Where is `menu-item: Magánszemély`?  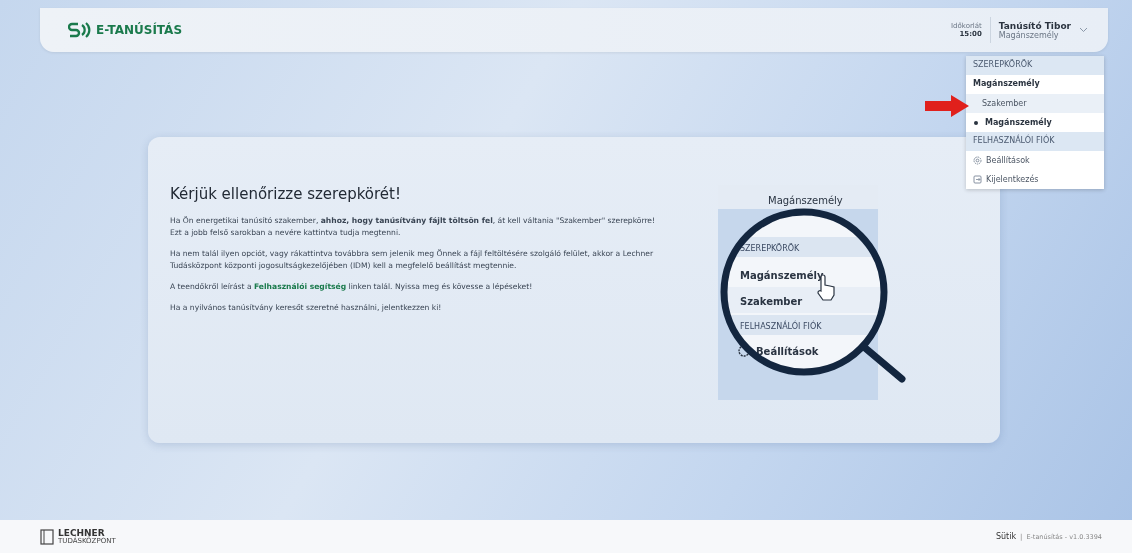
menu-item: Magánszemély is located at coordinates (1035, 122).